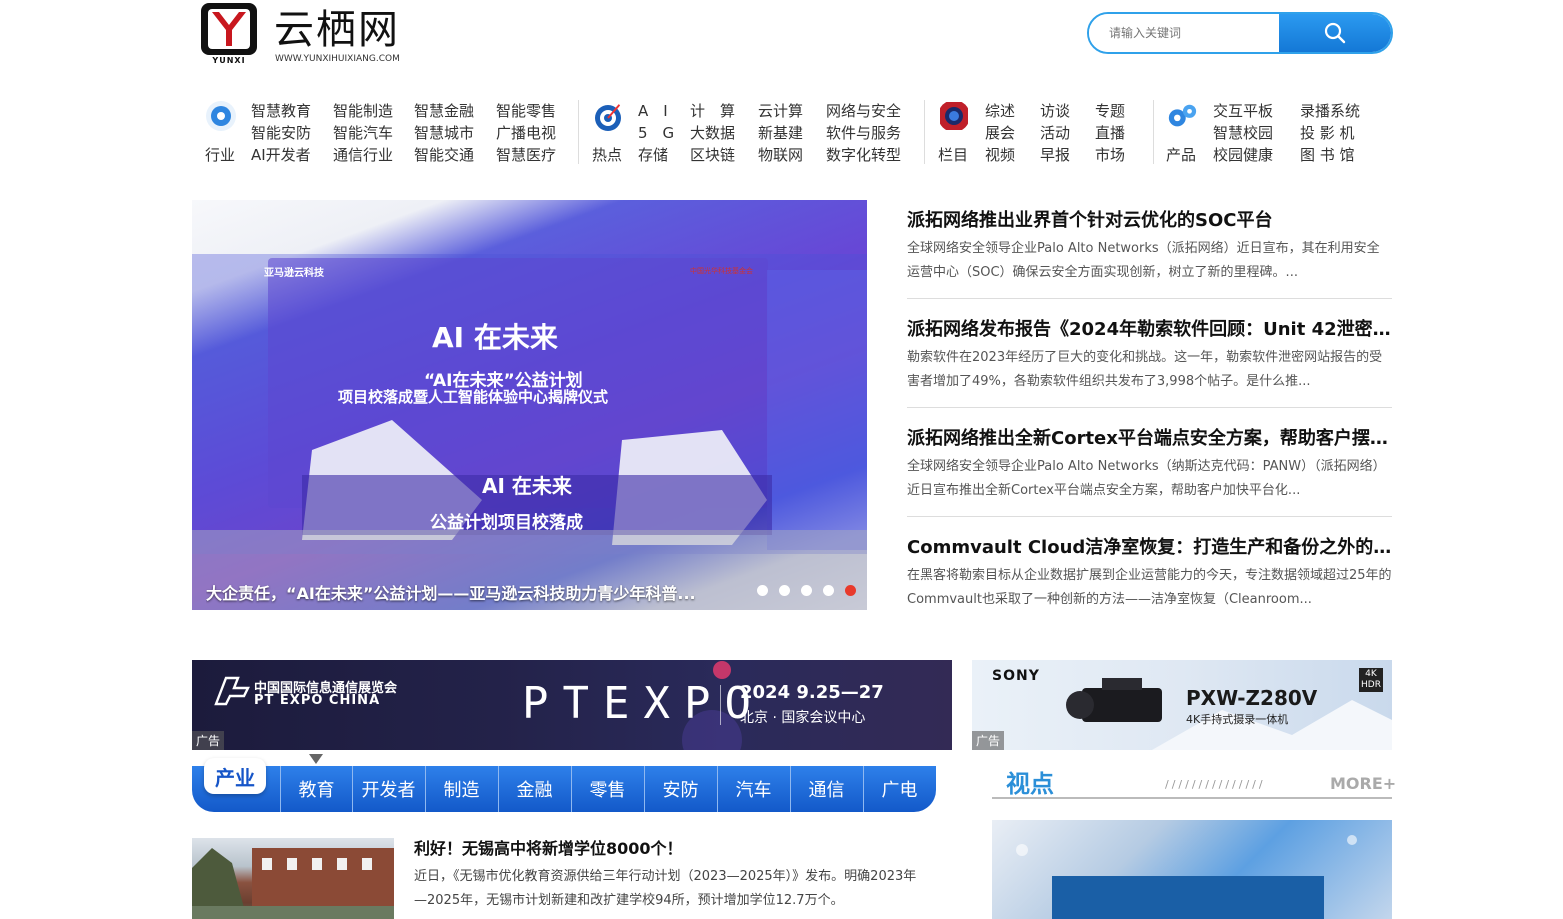  Describe the element at coordinates (1363, 783) in the screenshot. I see `viewpoint-more-link: MORE+` at that location.